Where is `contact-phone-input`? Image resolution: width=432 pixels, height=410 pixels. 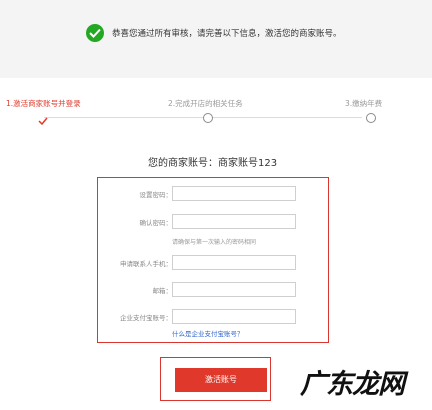
contact-phone-input is located at coordinates (234, 262).